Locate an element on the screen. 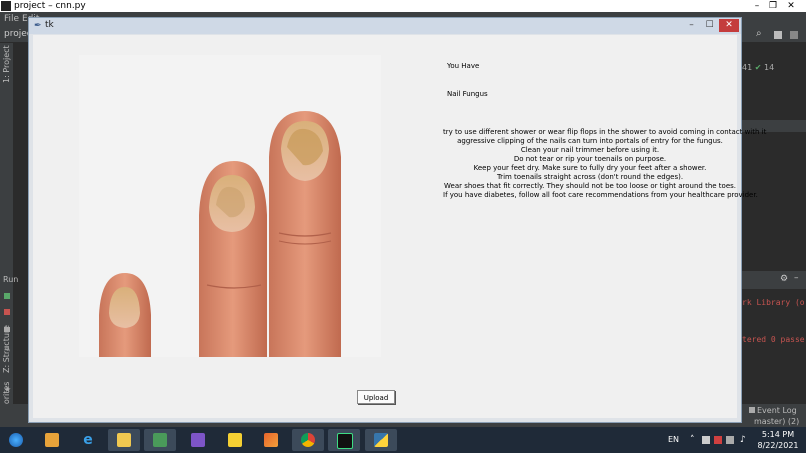 Image resolution: width=806 pixels, height=453 pixels. visual-studio-icon is located at coordinates (198, 440).